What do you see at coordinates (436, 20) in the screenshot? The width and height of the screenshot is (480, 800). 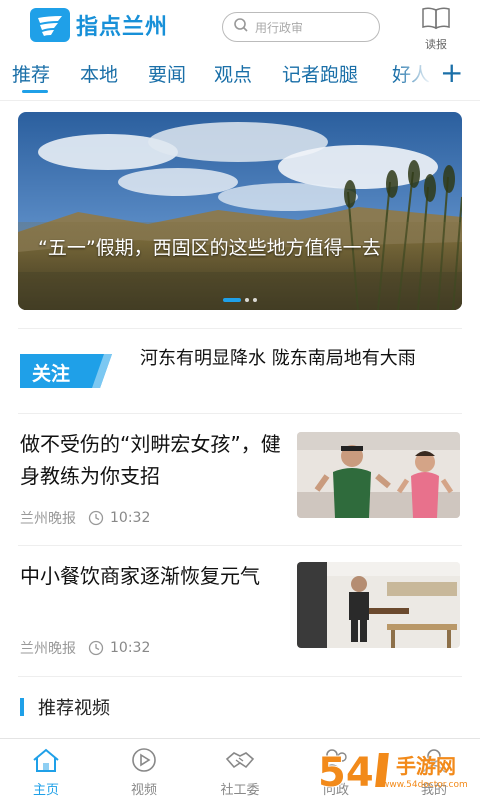 I see `book-icon` at bounding box center [436, 20].